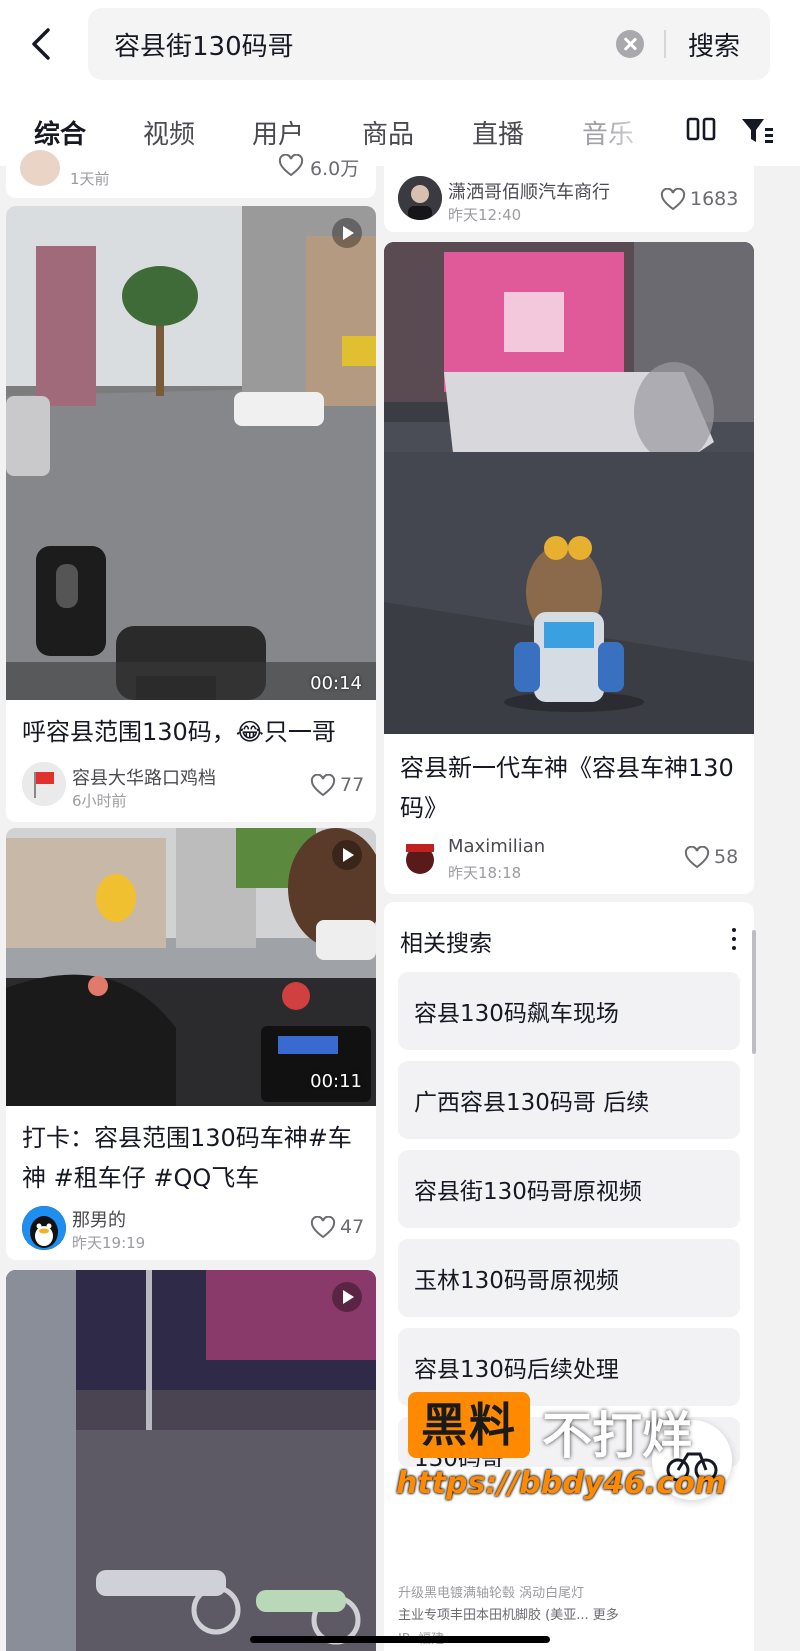  What do you see at coordinates (99, 1219) in the screenshot?
I see `author-name: 那男的` at bounding box center [99, 1219].